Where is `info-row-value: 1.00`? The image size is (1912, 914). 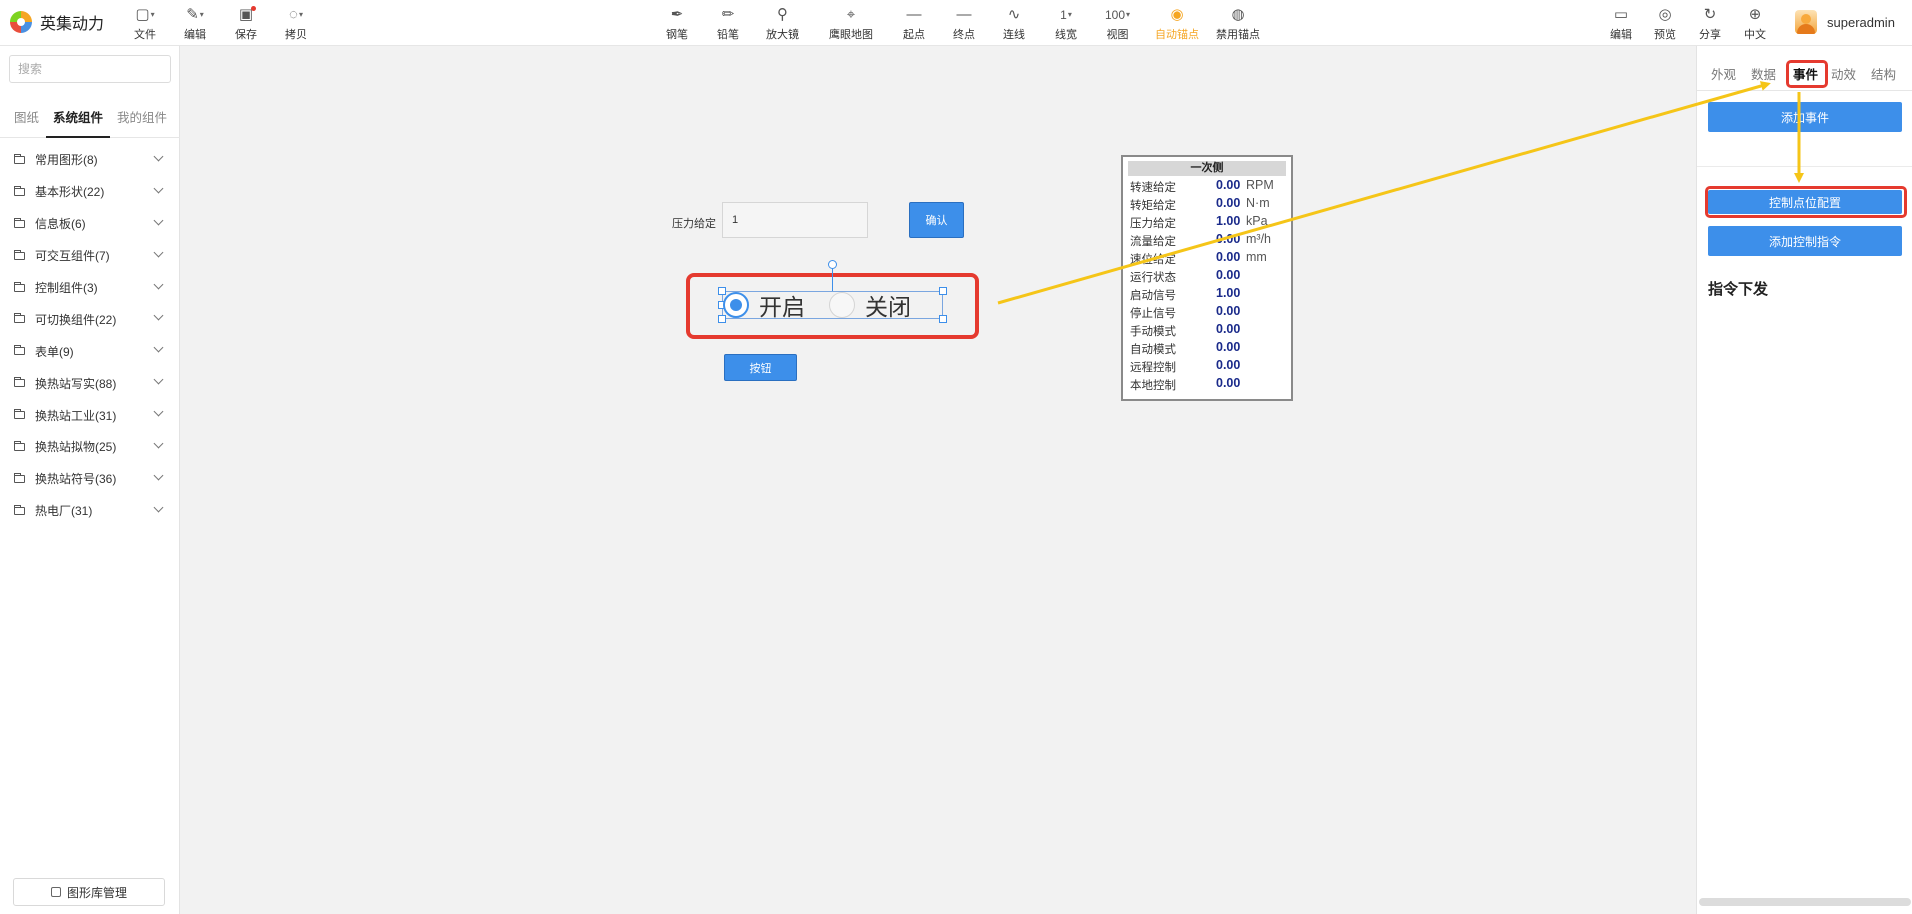
info-row-value: 1.00 is located at coordinates (1228, 221).